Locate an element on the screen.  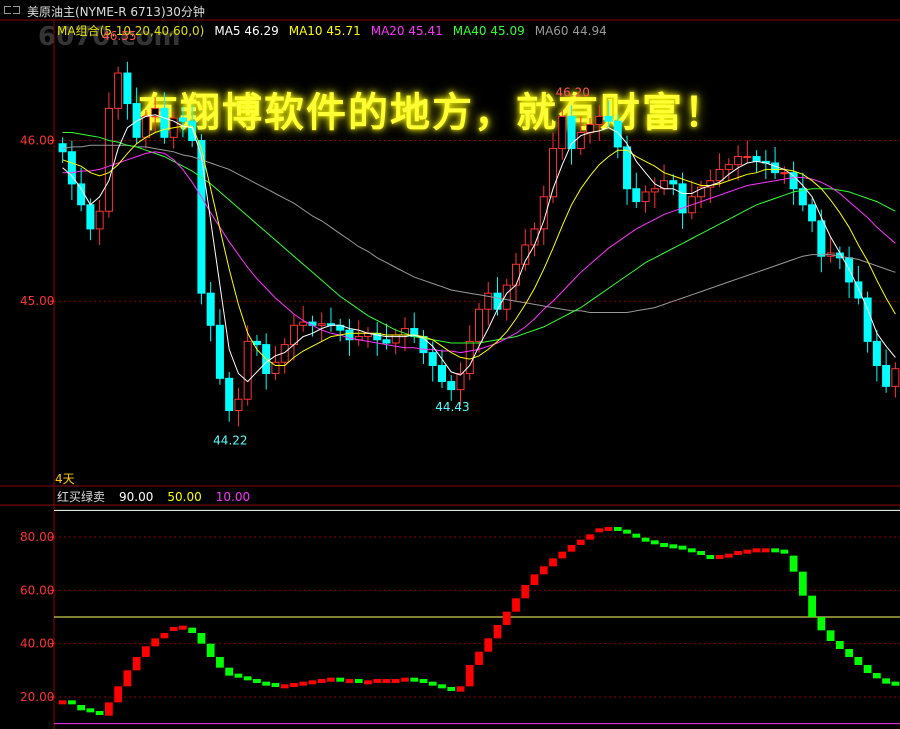
low-marker-2: 44.43 is located at coordinates (452, 407).